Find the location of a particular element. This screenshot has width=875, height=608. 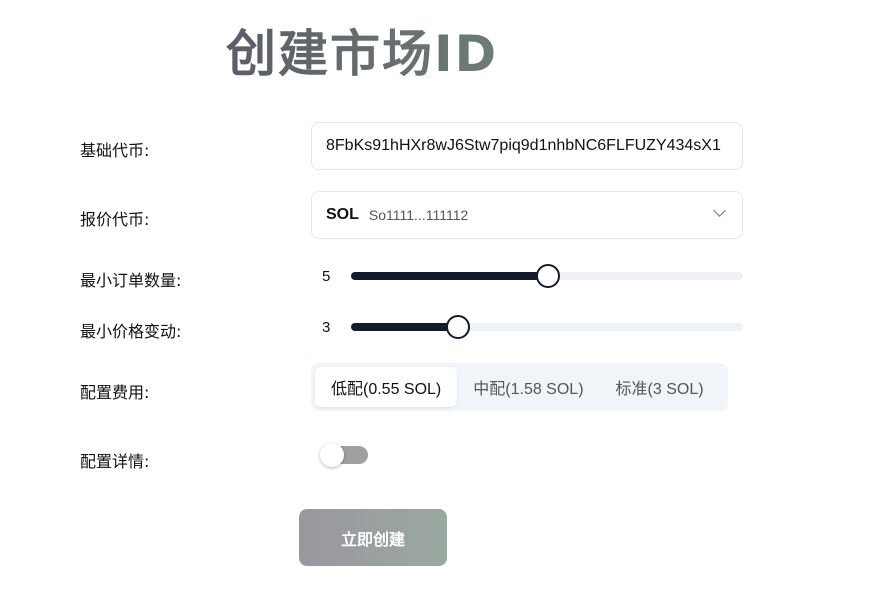

quote-token-select: SOL So1111...111112 is located at coordinates (527, 215).